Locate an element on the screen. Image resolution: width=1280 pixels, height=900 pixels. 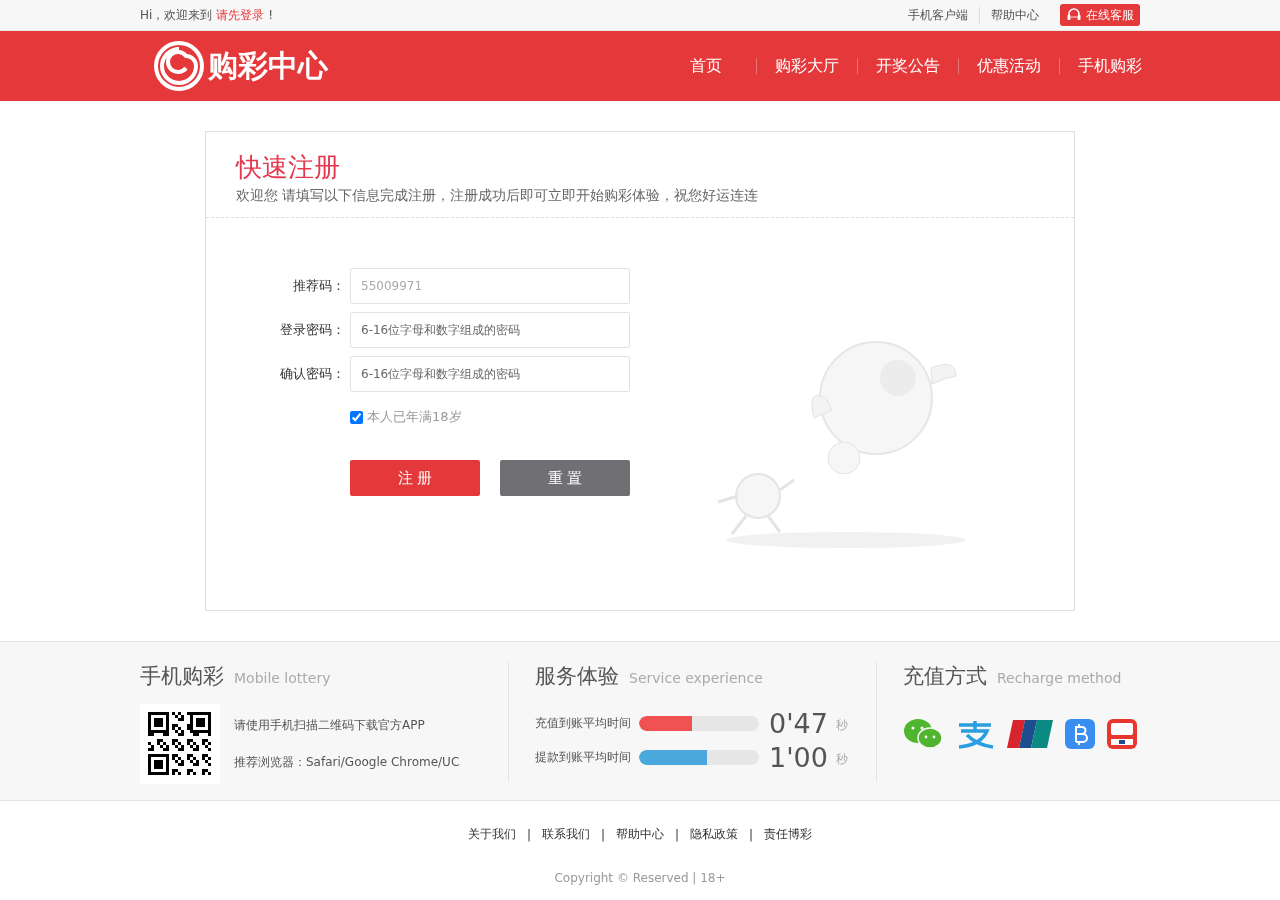
nav-item: 购彩大厅 is located at coordinates (806, 66).